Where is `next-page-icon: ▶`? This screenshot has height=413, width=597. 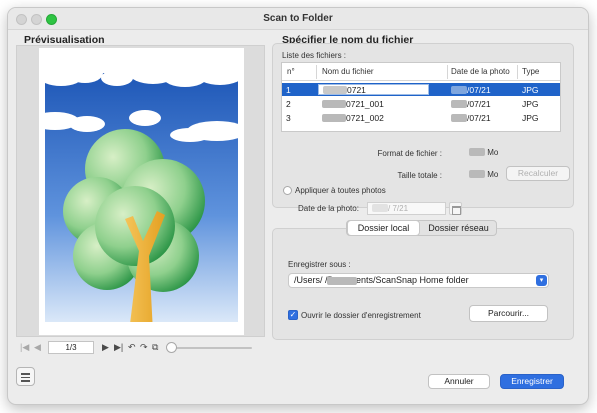
next-page-icon: ▶ is located at coordinates (105, 347).